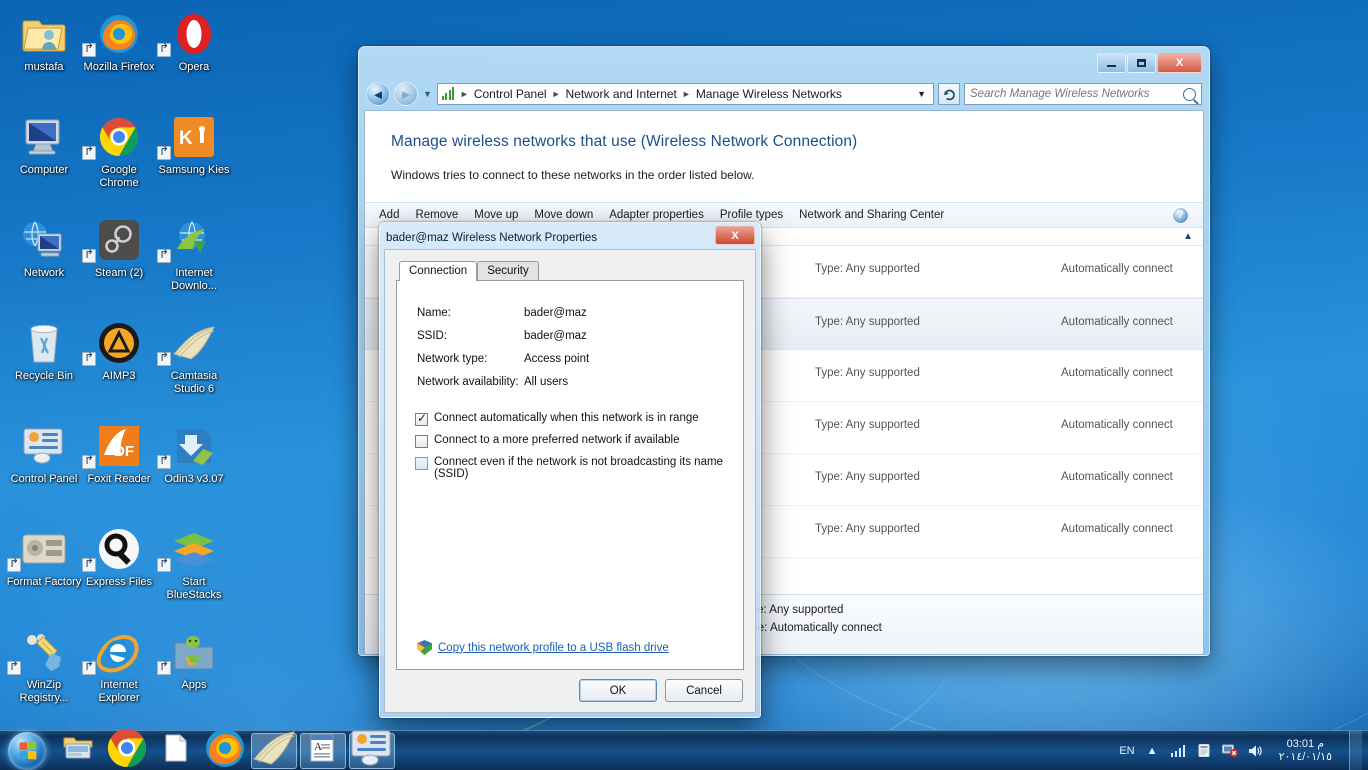 Image resolution: width=1368 pixels, height=770 pixels. Describe the element at coordinates (119, 691) in the screenshot. I see `desktop-icon-label: Internet Explorer` at that location.